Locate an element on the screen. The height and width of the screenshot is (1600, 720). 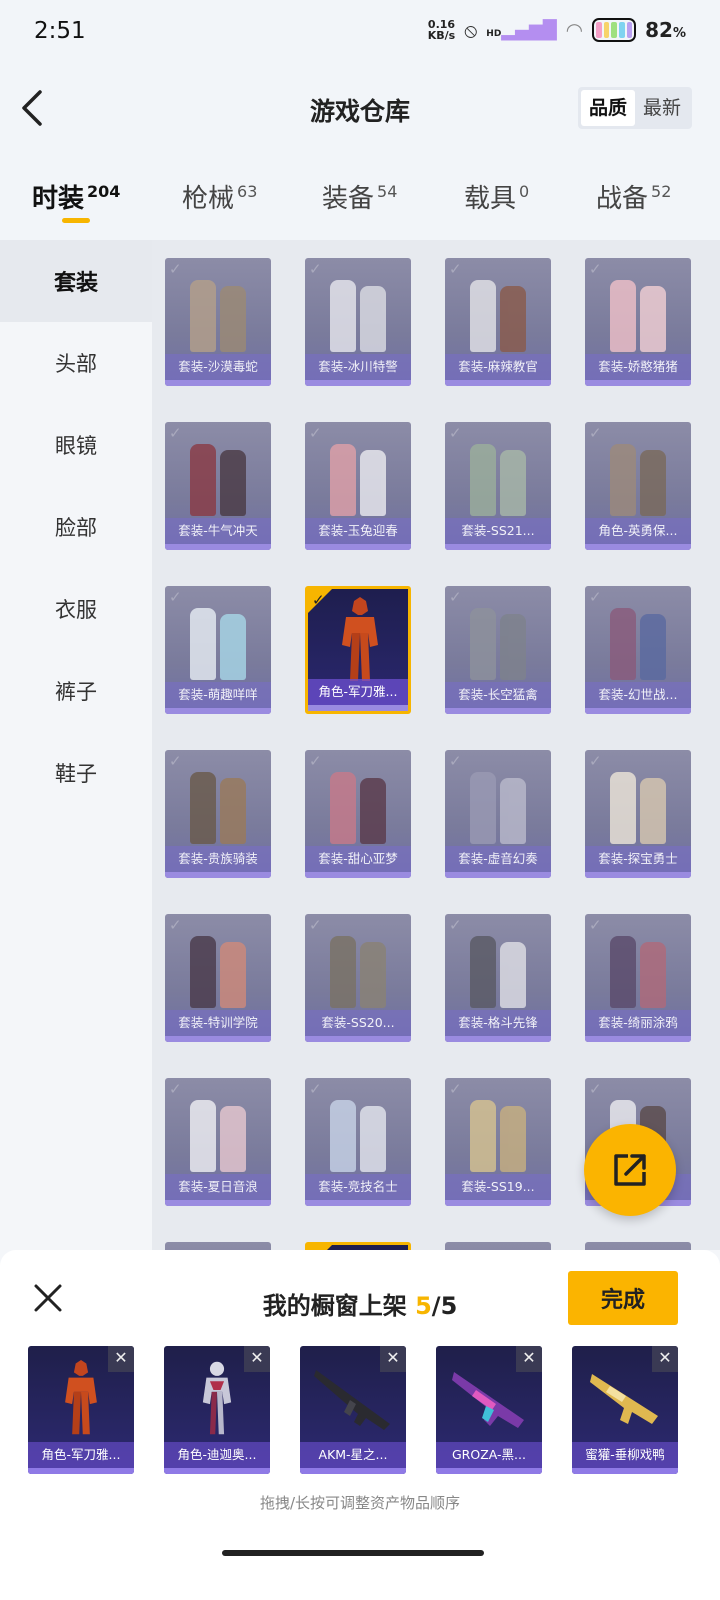
share-button is located at coordinates (630, 1170).